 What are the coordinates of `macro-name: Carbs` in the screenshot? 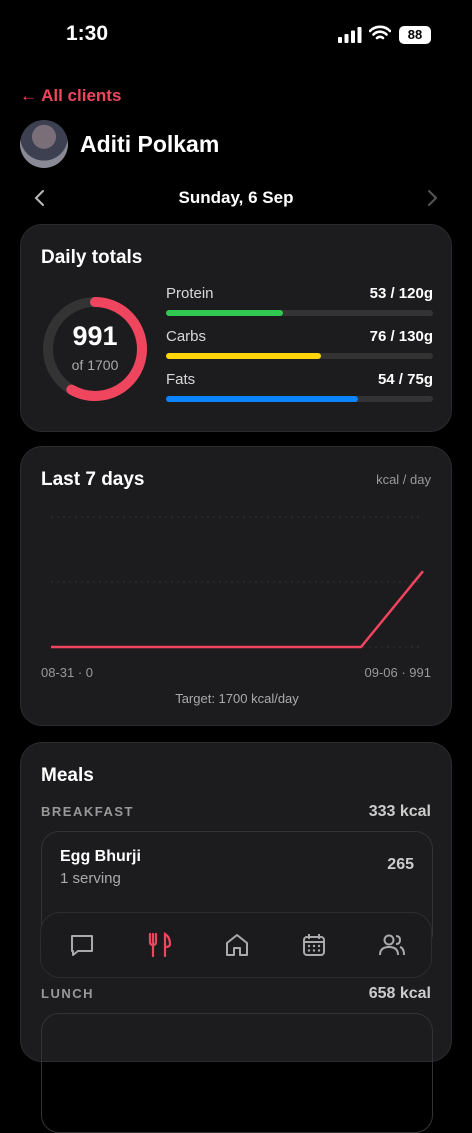 It's located at (186, 336).